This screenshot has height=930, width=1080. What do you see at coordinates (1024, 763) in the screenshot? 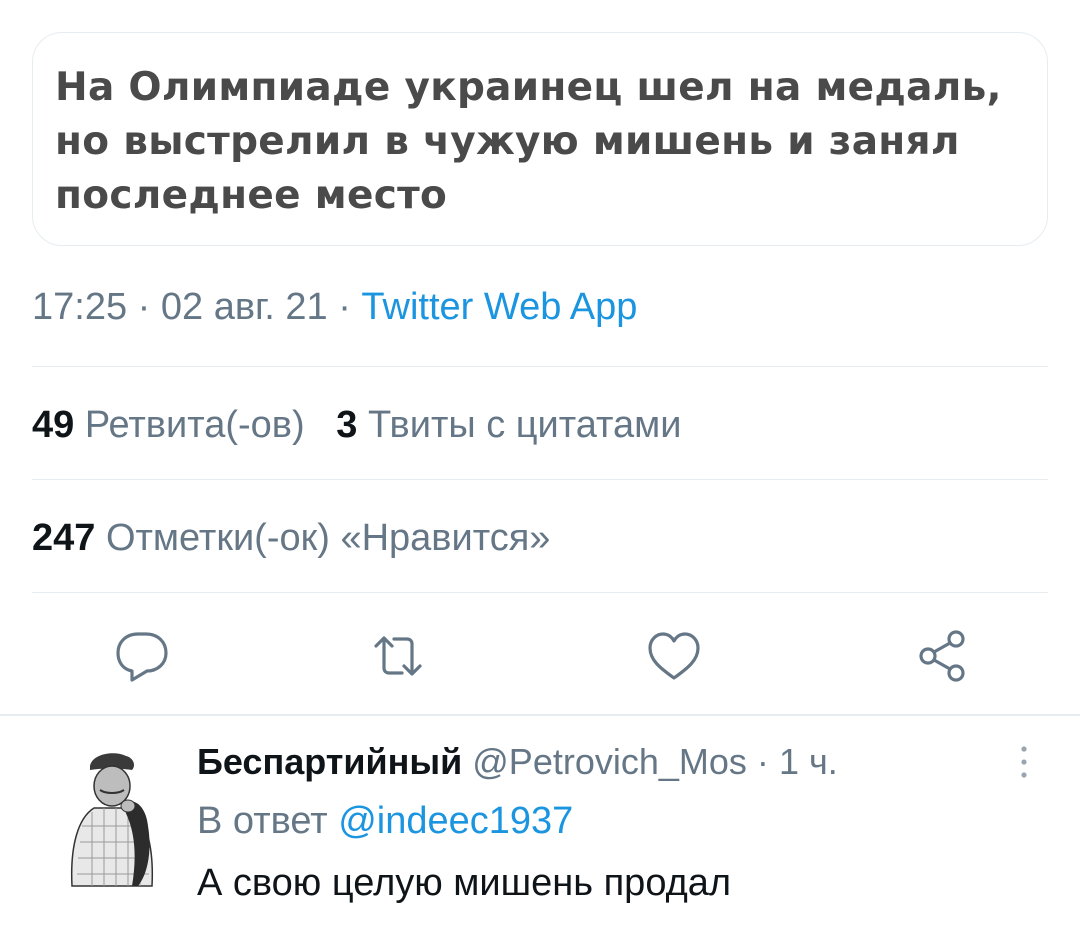
I see `more-options-icon` at bounding box center [1024, 763].